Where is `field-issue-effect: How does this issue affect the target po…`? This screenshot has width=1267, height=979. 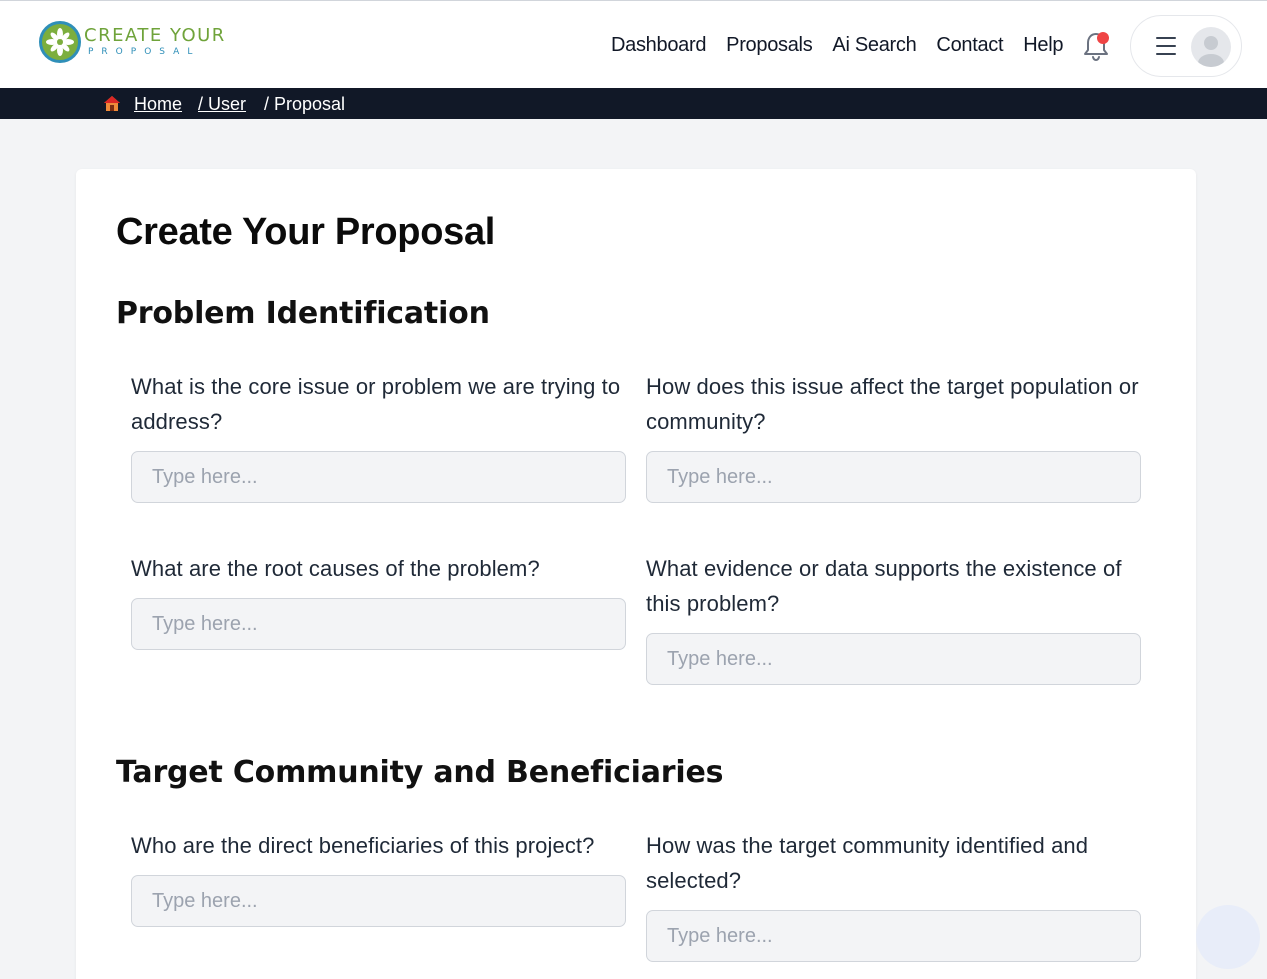 field-issue-effect: How does this issue affect the target po… is located at coordinates (893, 436).